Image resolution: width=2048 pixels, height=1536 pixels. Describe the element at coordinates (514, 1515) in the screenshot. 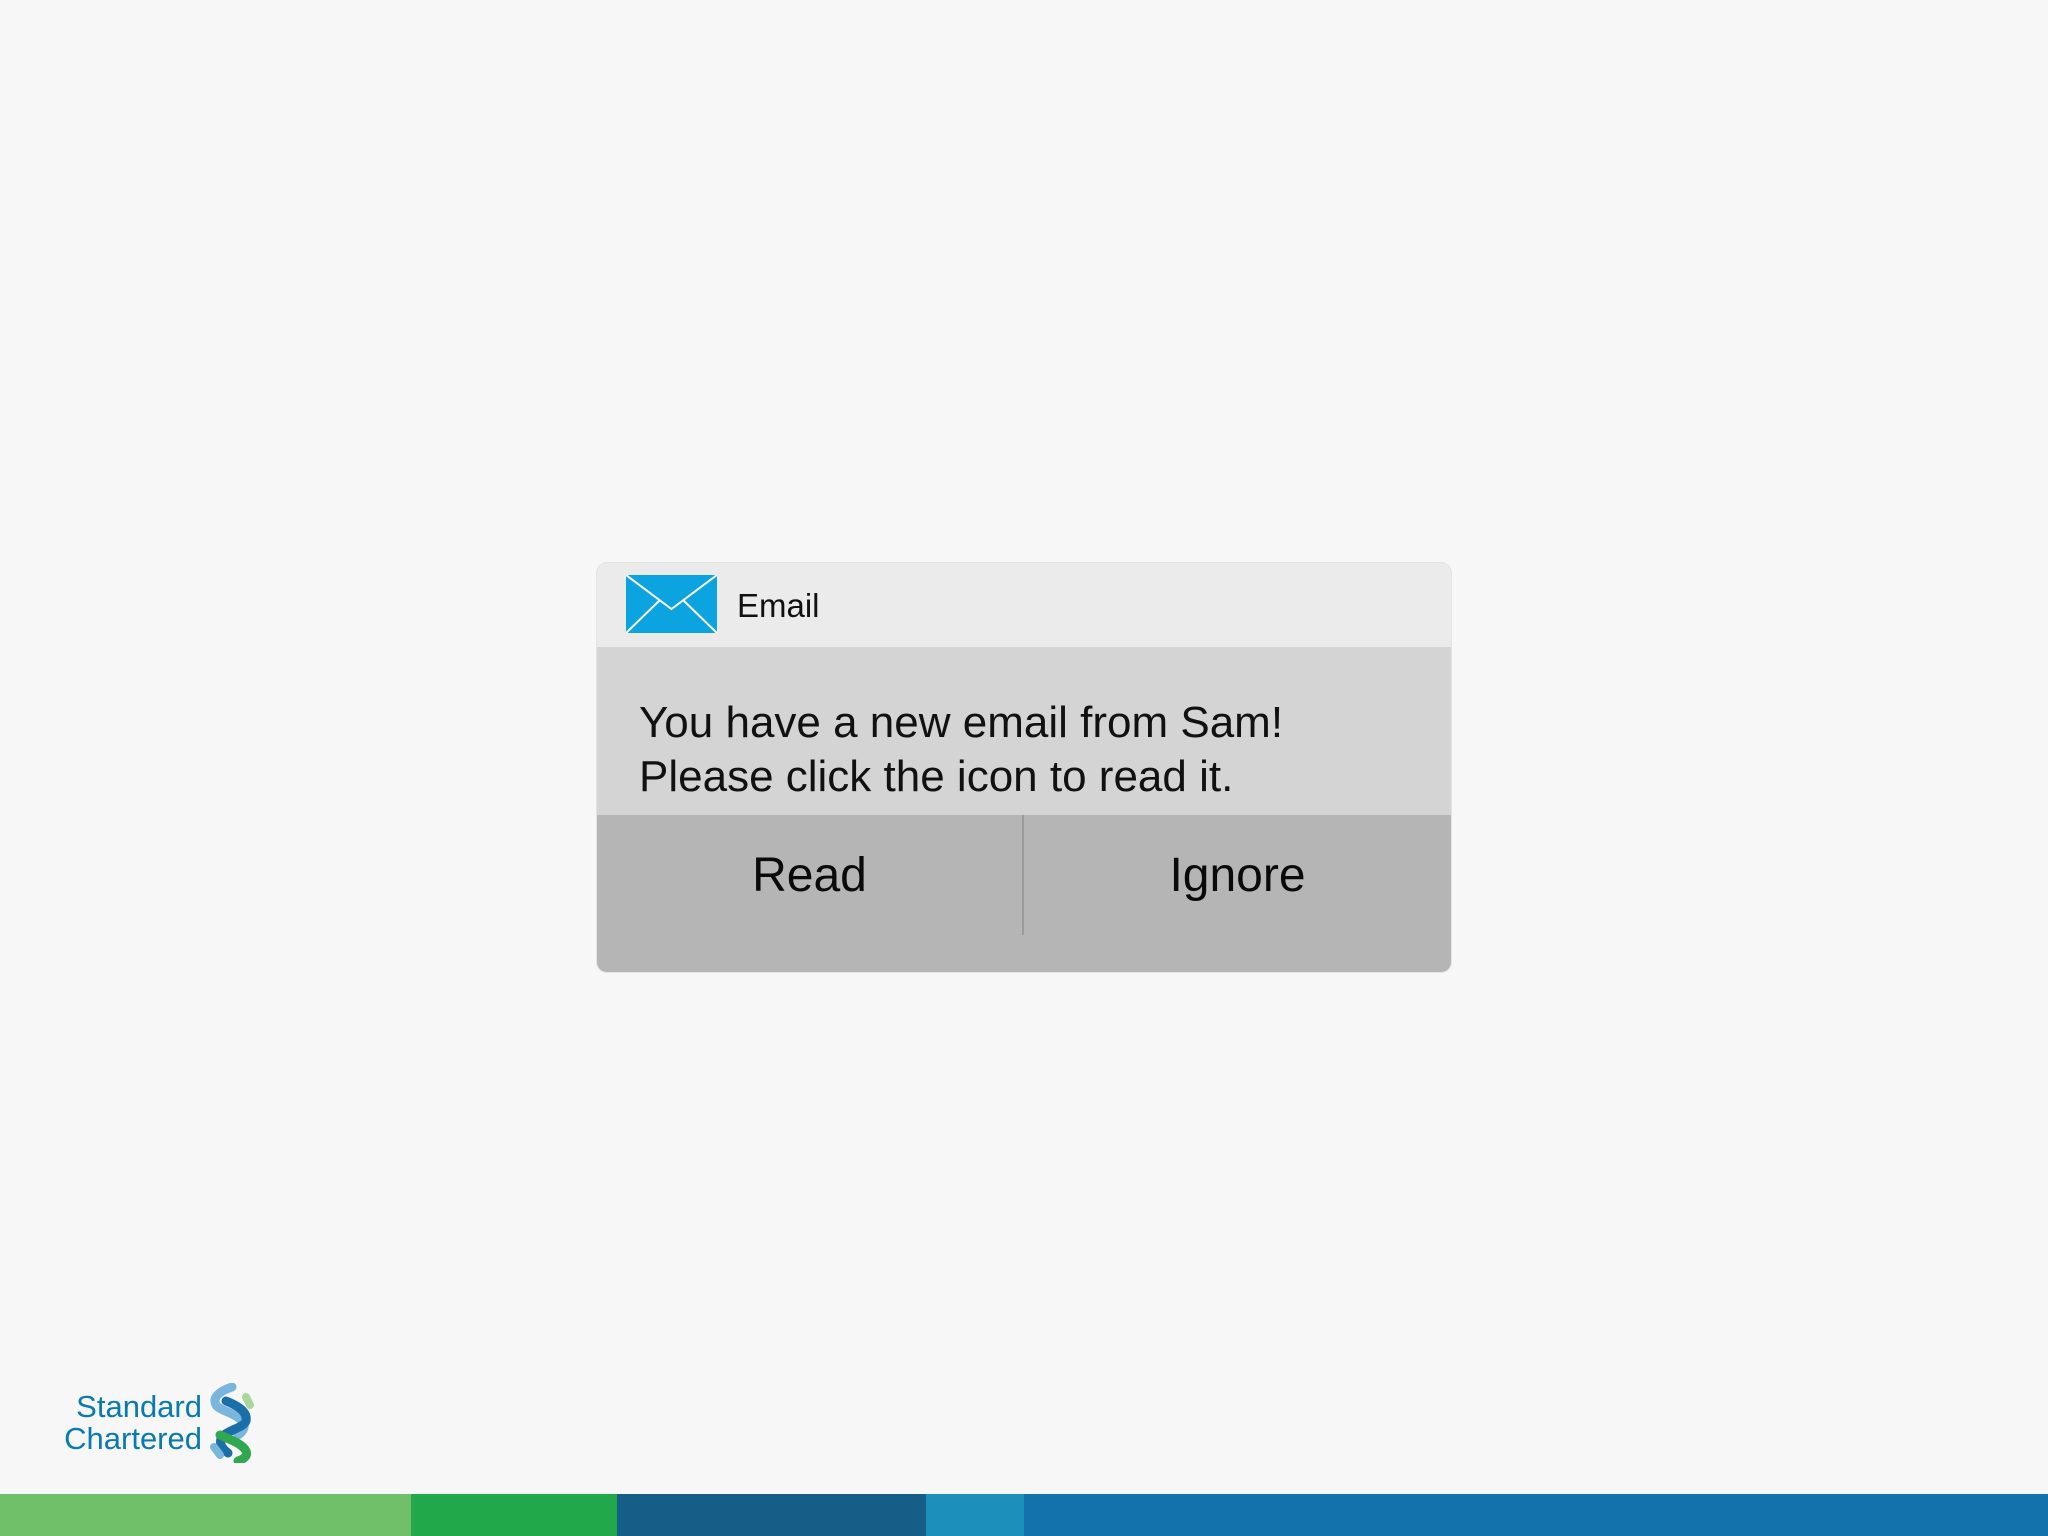

I see `footer-segment-green` at that location.